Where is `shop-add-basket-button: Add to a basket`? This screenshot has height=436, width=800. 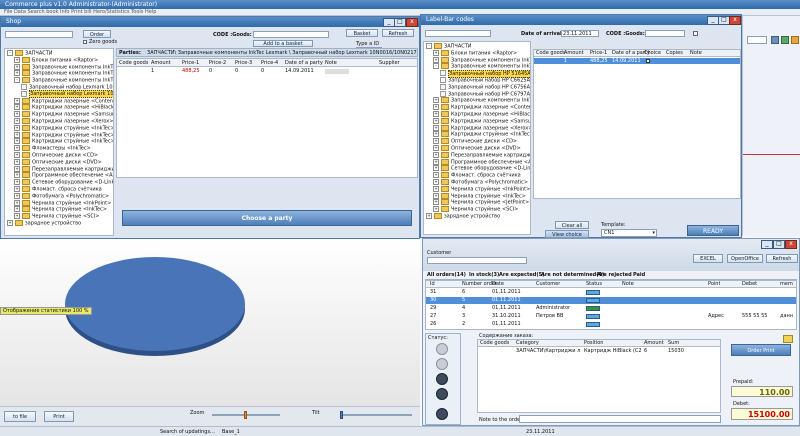
shop-add-basket-button: Add to a basket is located at coordinates (283, 43).